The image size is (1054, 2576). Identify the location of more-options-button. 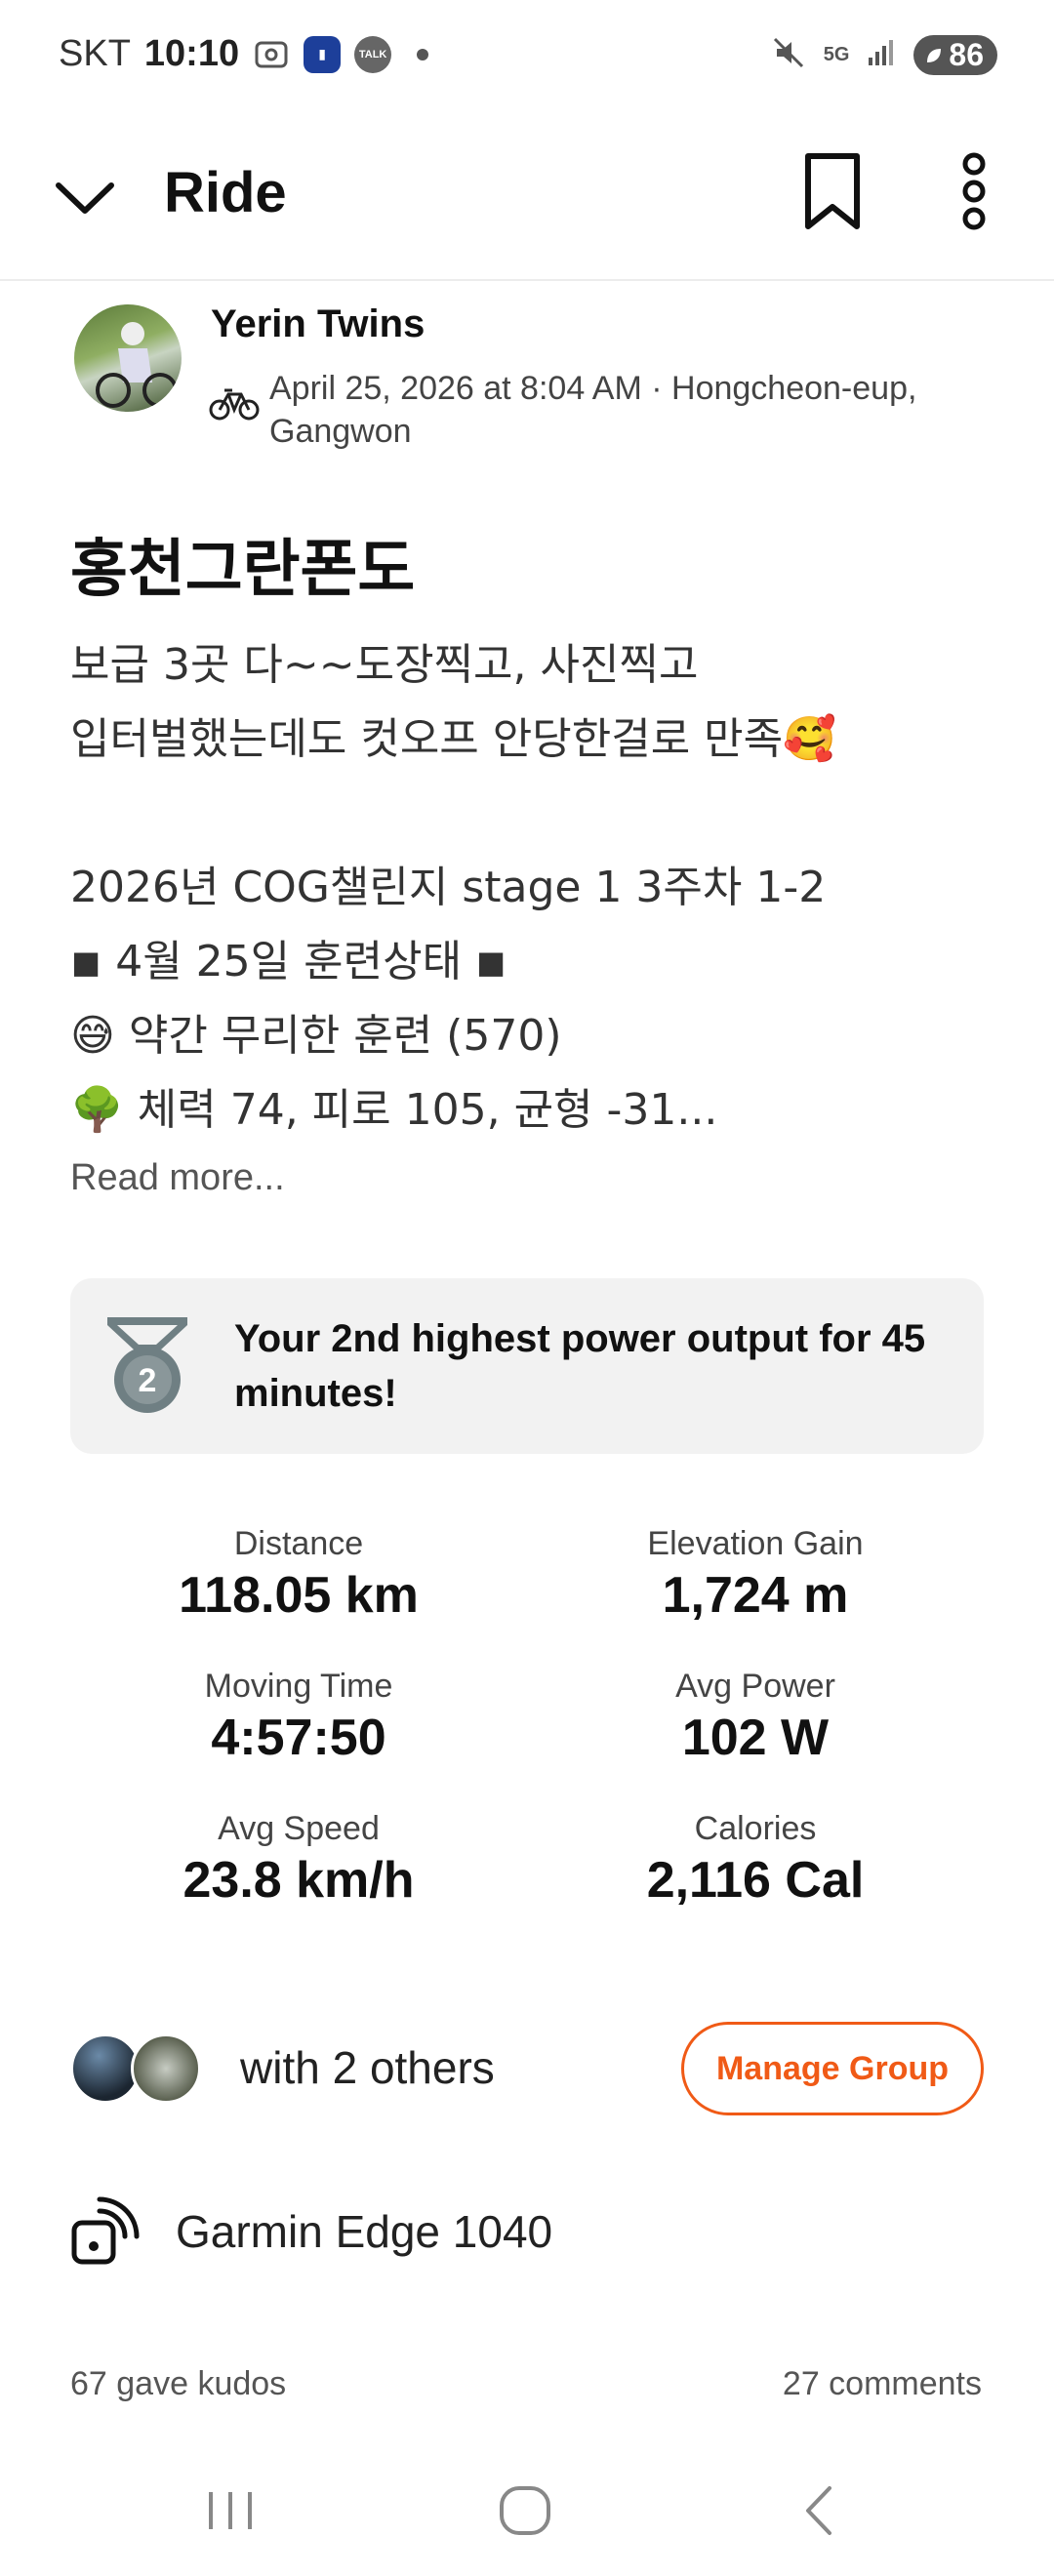
(973, 191).